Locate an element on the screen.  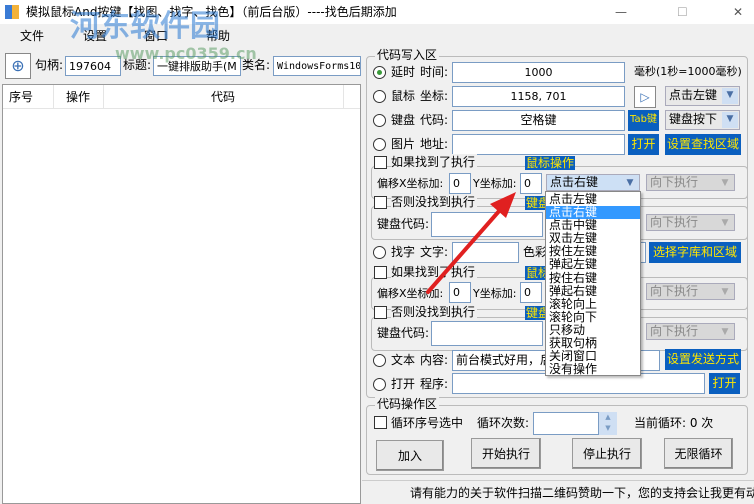
handle-label: 句柄: is located at coordinates (49, 65).